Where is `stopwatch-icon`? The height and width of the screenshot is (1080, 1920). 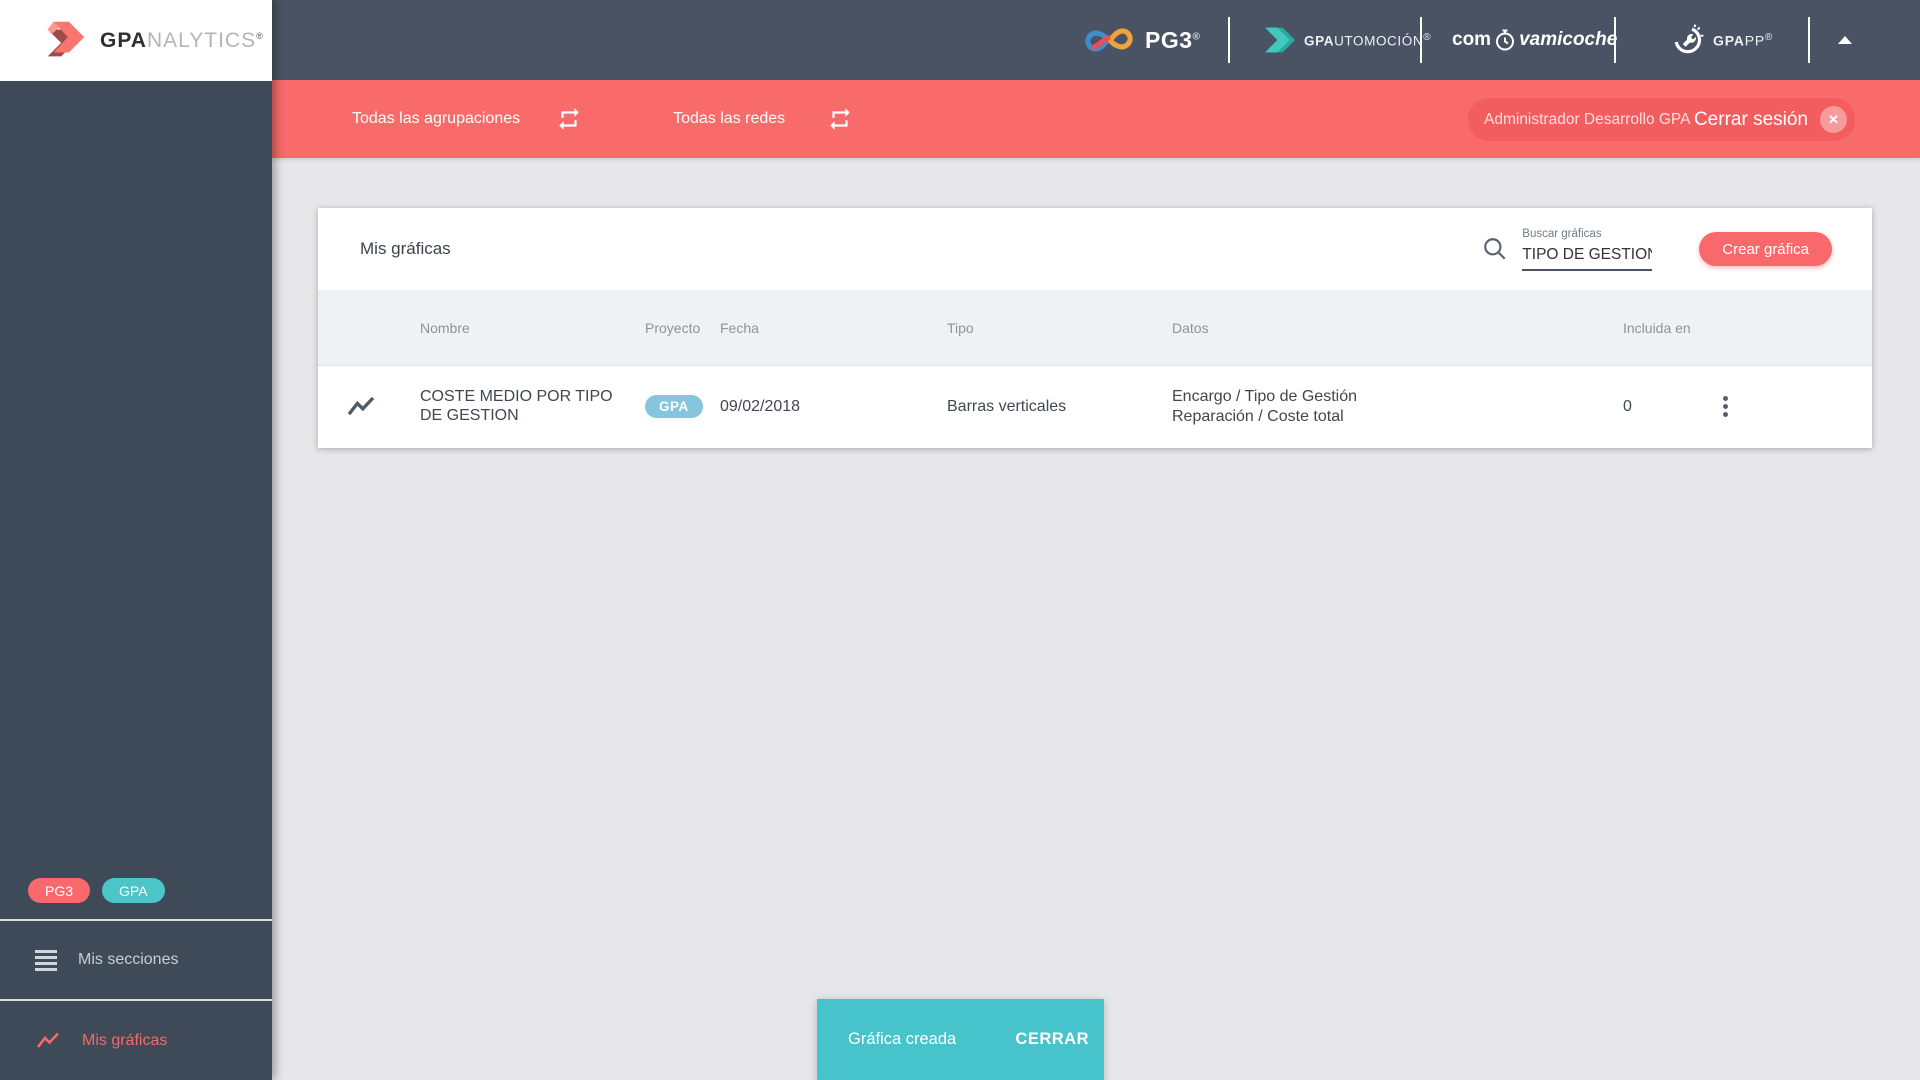
stopwatch-icon is located at coordinates (1505, 40).